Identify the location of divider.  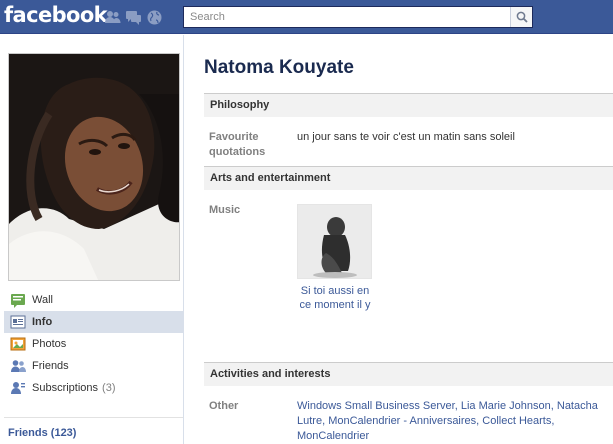
(93, 417).